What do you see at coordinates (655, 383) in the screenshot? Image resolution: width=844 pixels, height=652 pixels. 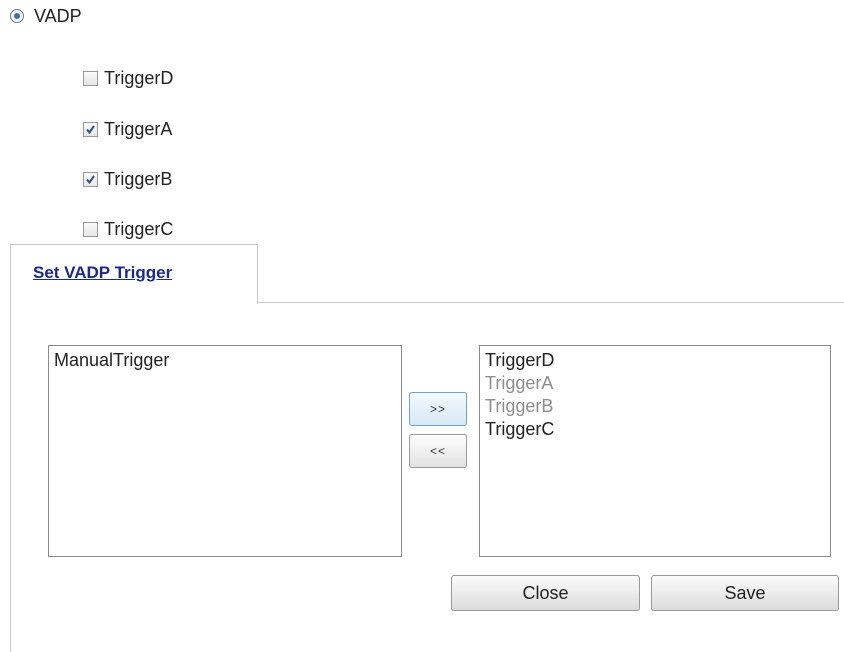 I see `list-item: TriggerA` at bounding box center [655, 383].